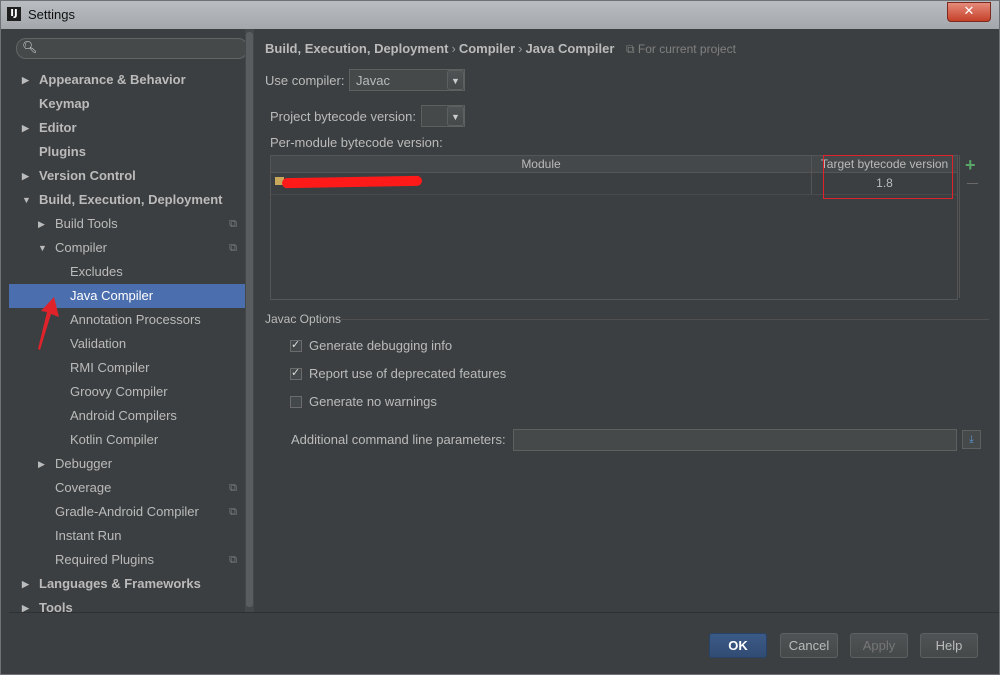 This screenshot has width=1000, height=675. I want to click on add-module-icon: +, so click(970, 165).